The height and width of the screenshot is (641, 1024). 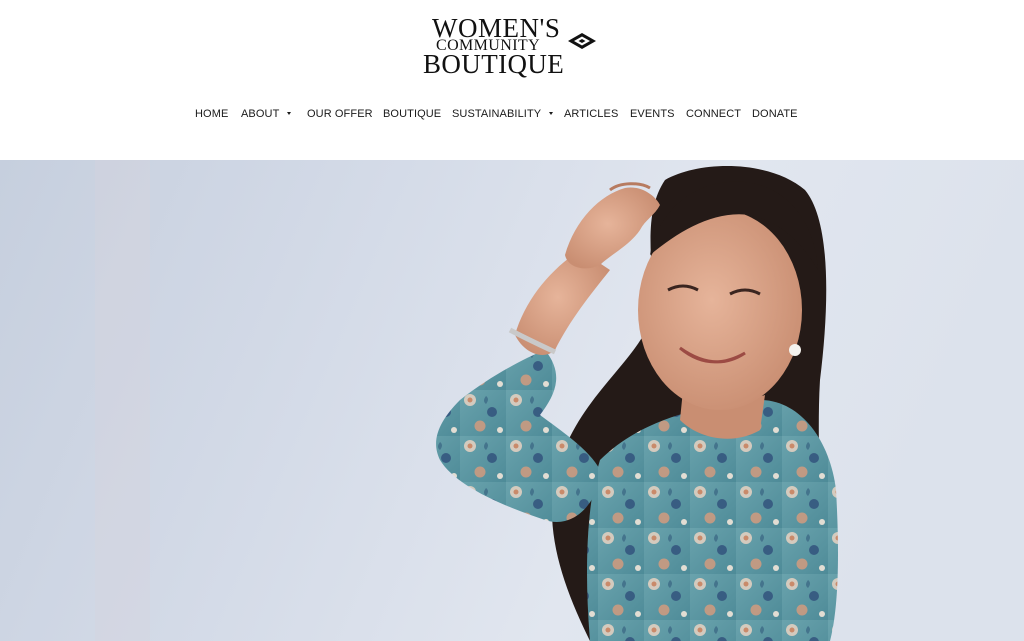 I want to click on nav-item-label: ARTICLES, so click(x=591, y=114).